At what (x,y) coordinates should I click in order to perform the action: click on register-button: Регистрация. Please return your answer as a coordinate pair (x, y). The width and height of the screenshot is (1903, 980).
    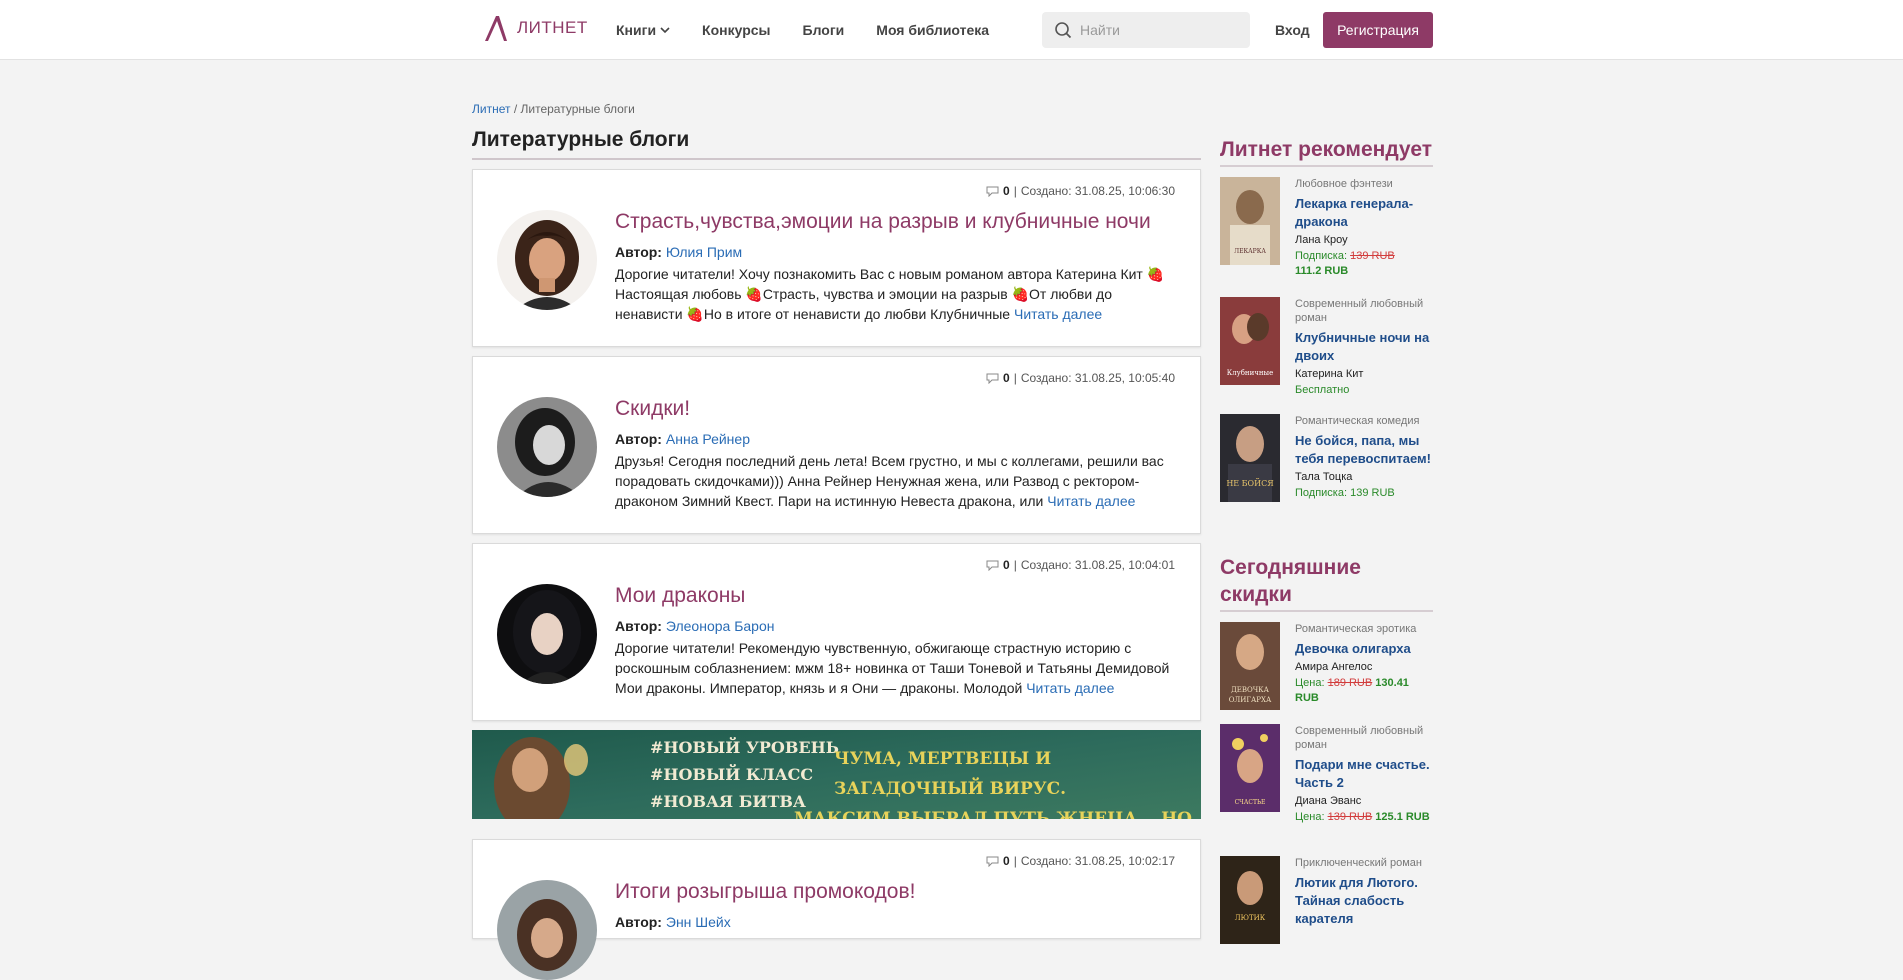
    Looking at the image, I should click on (1378, 30).